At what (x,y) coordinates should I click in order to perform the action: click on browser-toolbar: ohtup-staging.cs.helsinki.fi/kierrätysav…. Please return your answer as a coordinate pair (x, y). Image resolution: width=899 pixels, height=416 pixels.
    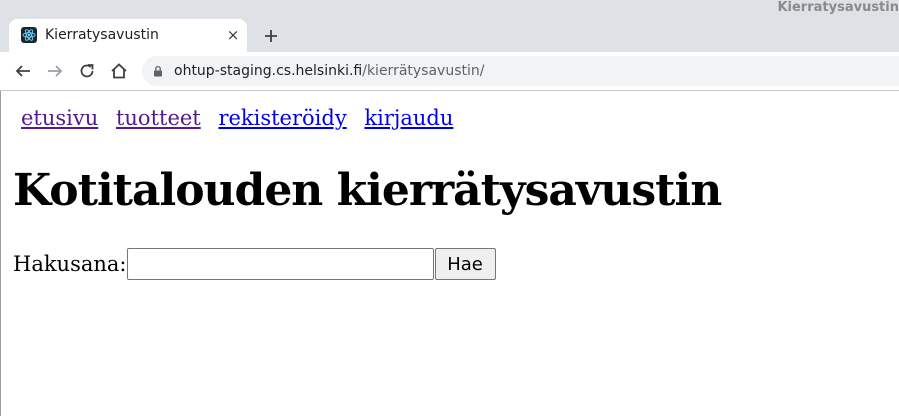
    Looking at the image, I should click on (449, 71).